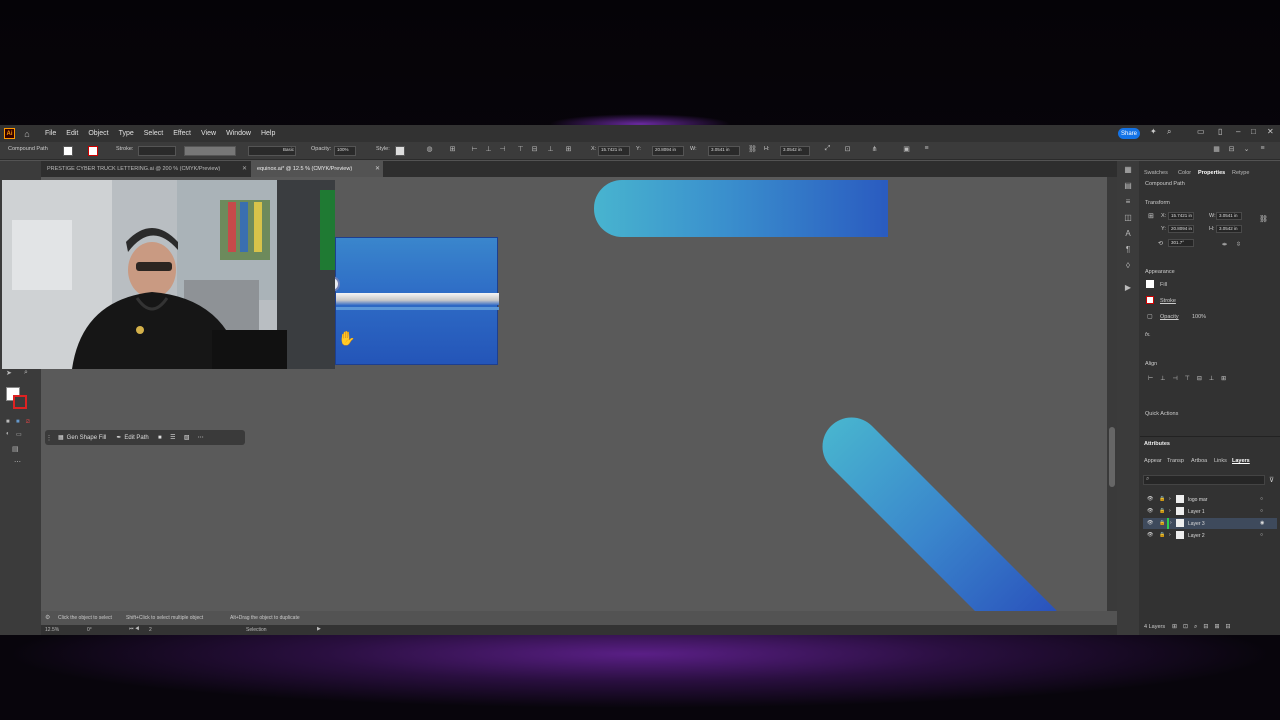 This screenshot has width=1280, height=720. What do you see at coordinates (1199, 461) in the screenshot?
I see `tab-artboards: Artboa` at bounding box center [1199, 461].